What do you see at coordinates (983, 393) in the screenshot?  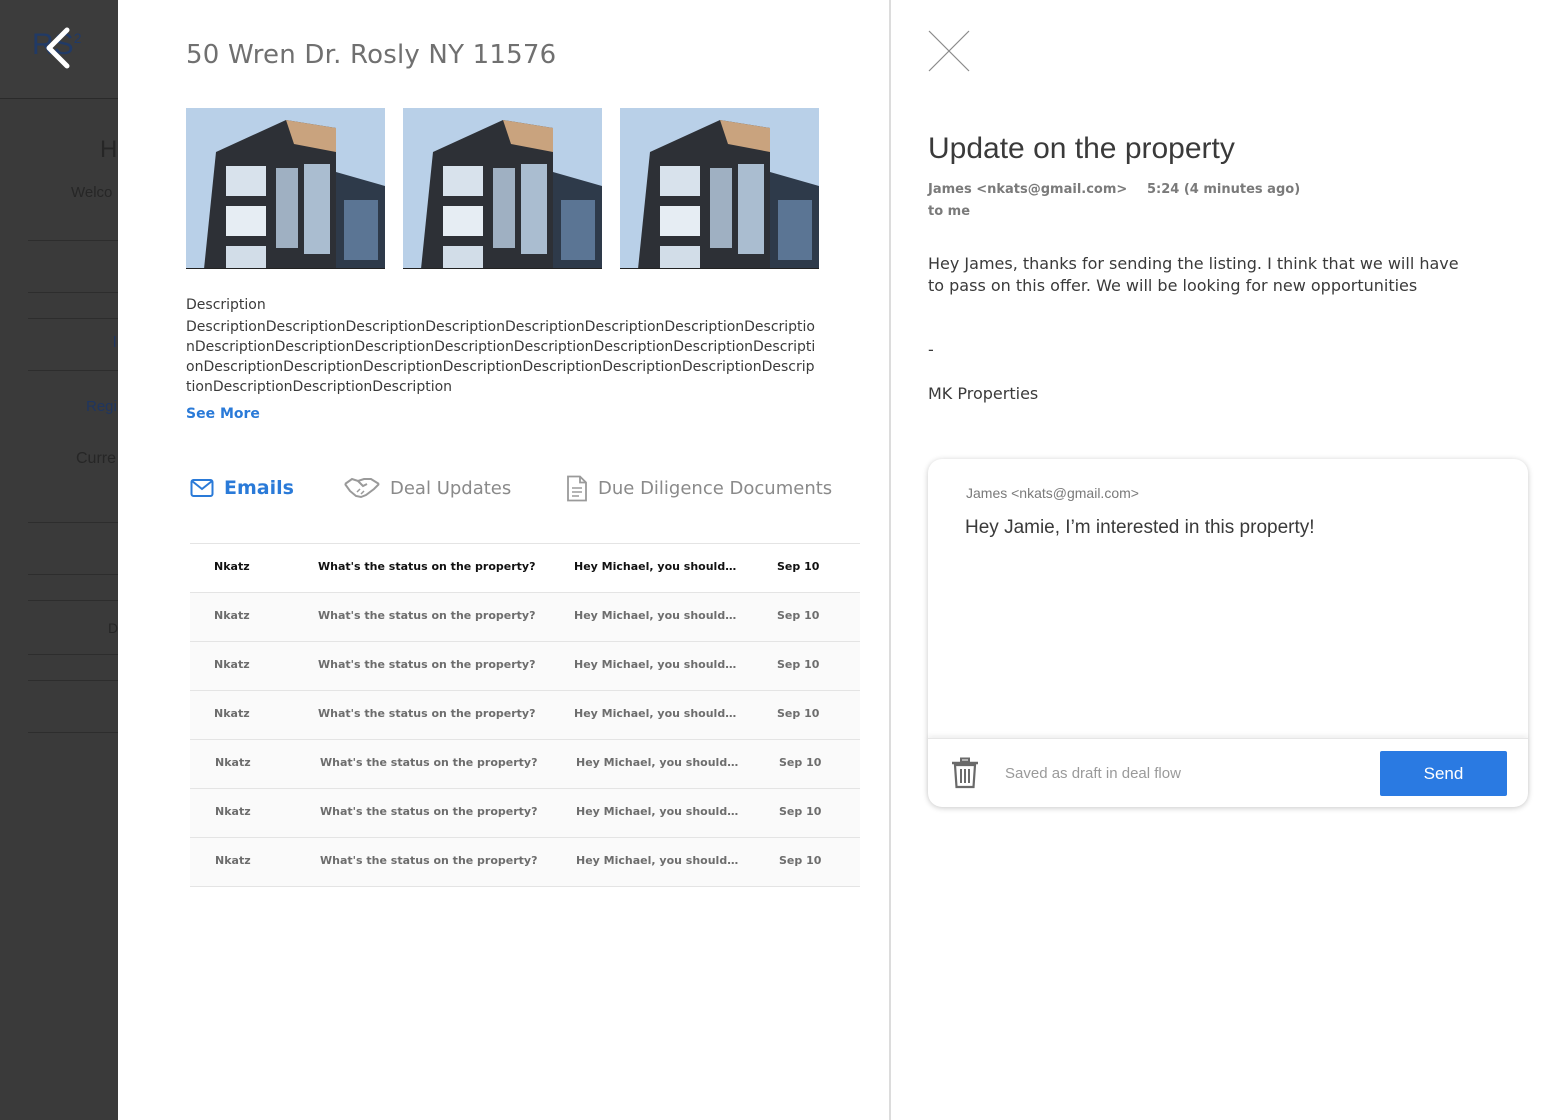 I see `email-detail-signature: MK Properties` at bounding box center [983, 393].